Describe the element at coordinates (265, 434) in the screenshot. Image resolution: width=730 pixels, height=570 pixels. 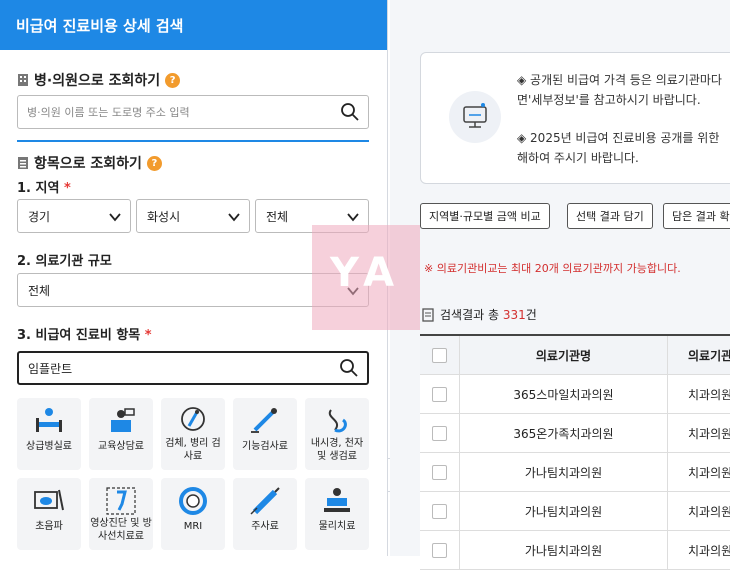
I see `category-function-test: 기능검사료` at that location.